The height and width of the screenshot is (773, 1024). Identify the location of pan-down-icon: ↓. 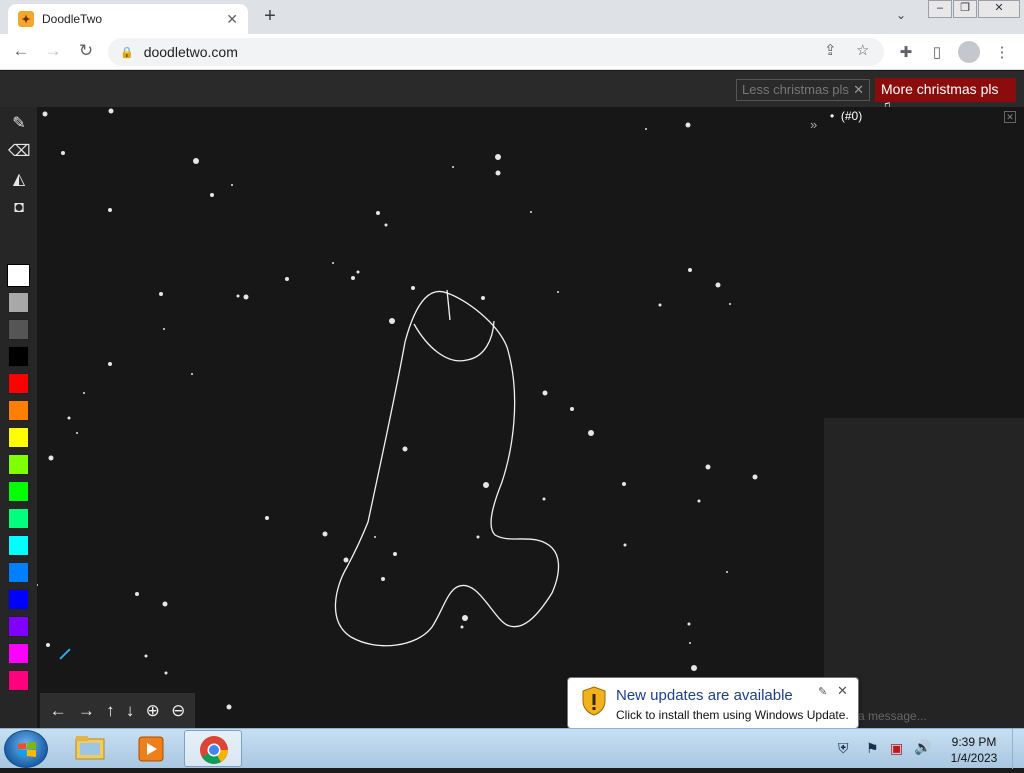
(130, 711).